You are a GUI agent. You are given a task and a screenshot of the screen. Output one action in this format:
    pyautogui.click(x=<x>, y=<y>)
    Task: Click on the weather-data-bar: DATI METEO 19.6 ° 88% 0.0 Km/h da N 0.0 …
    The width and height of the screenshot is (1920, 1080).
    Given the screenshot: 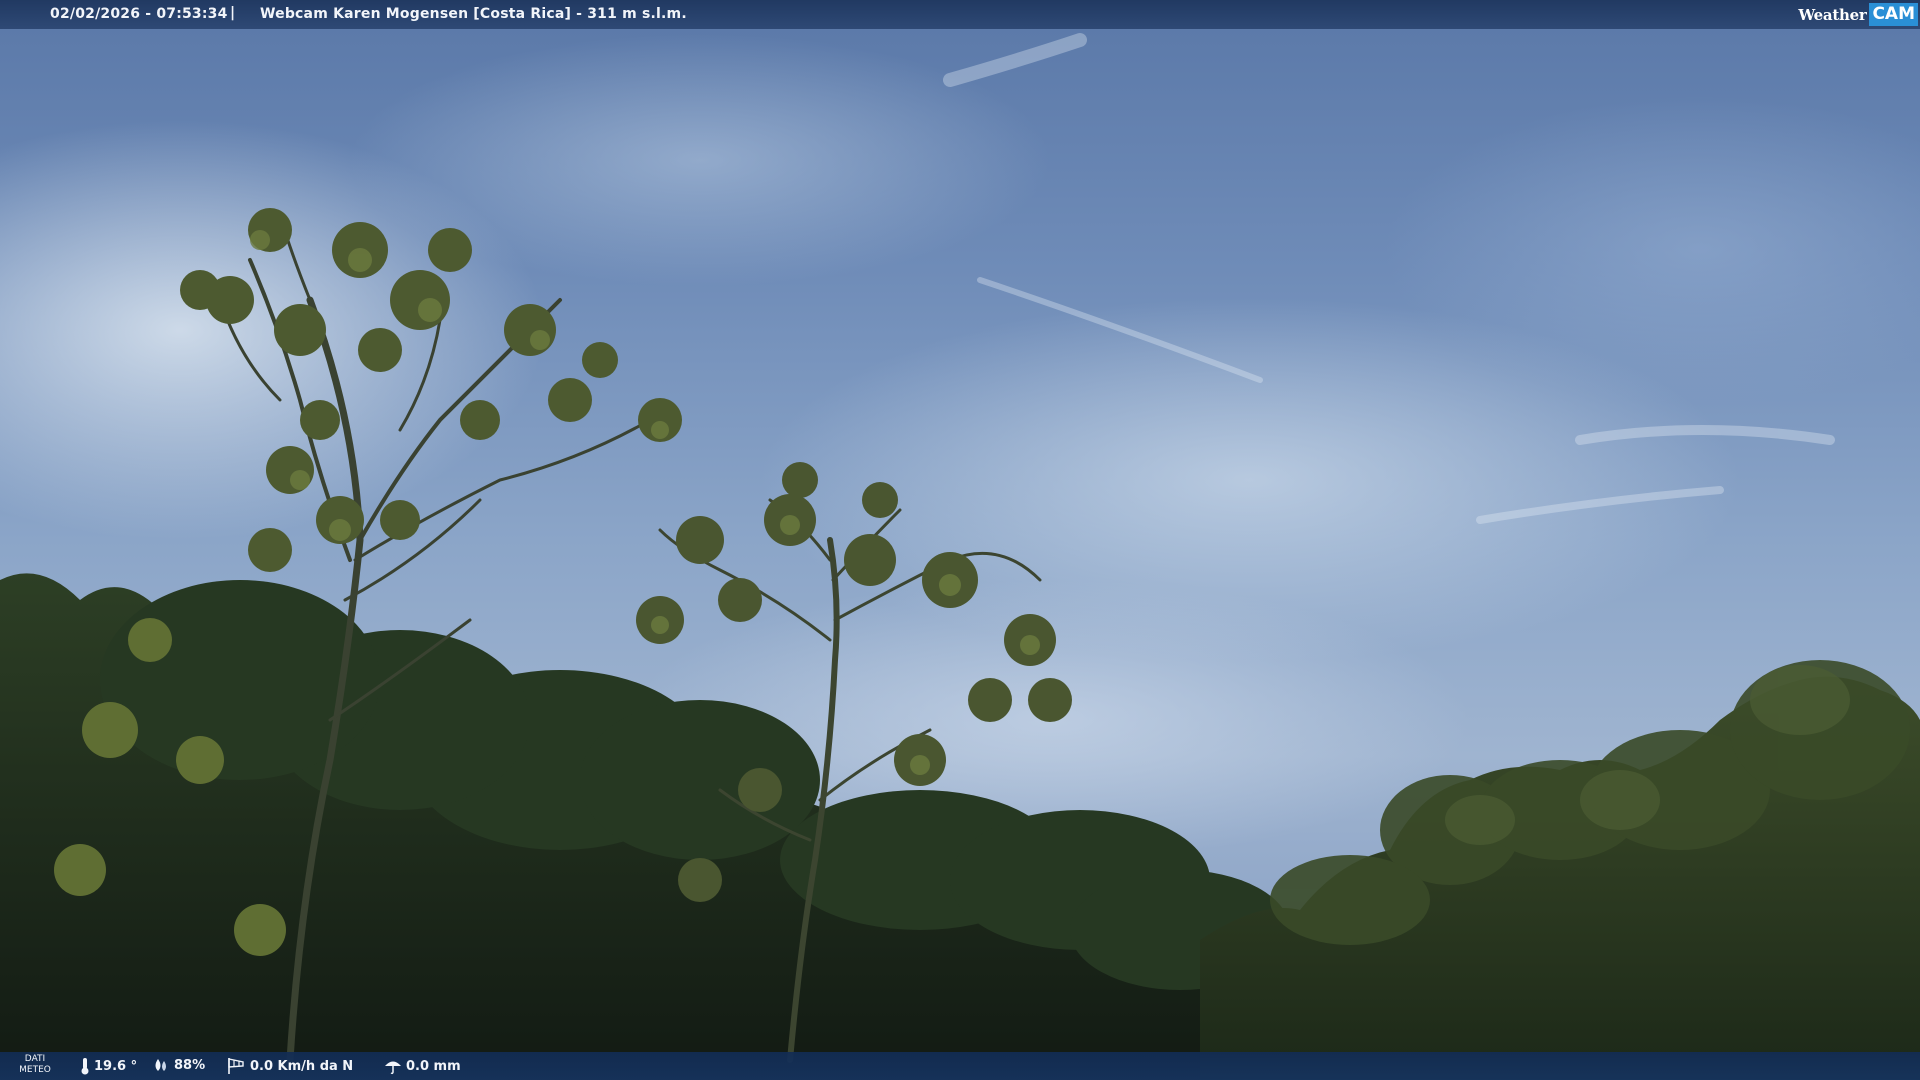 What is the action you would take?
    pyautogui.click(x=960, y=1066)
    